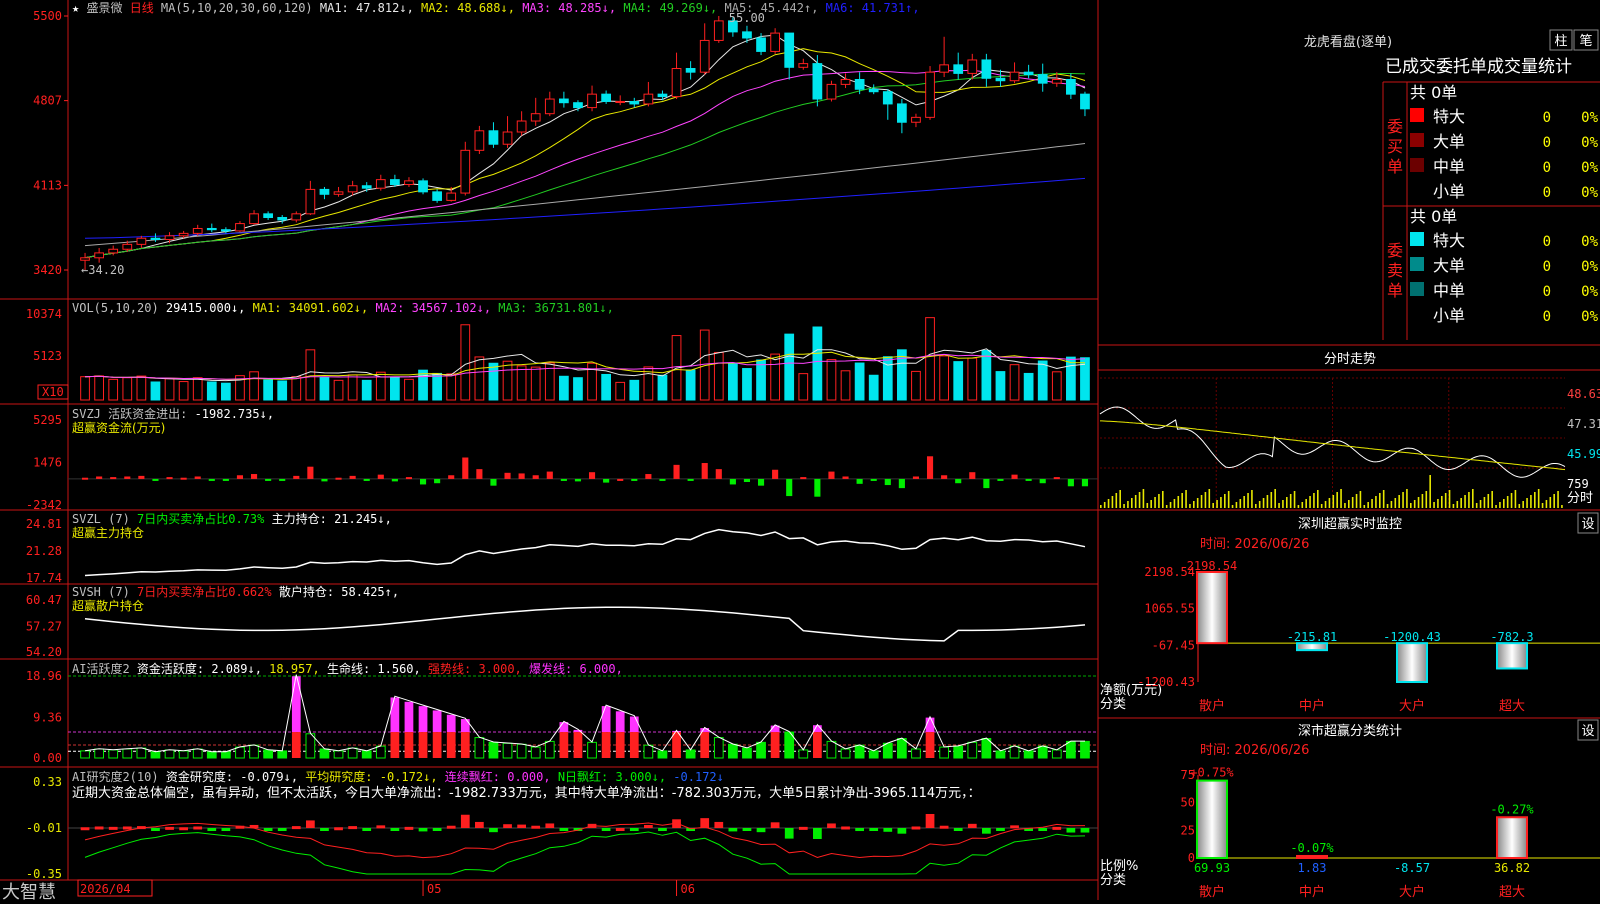  I want to click on buy-order-label: 中单, so click(1449, 166).